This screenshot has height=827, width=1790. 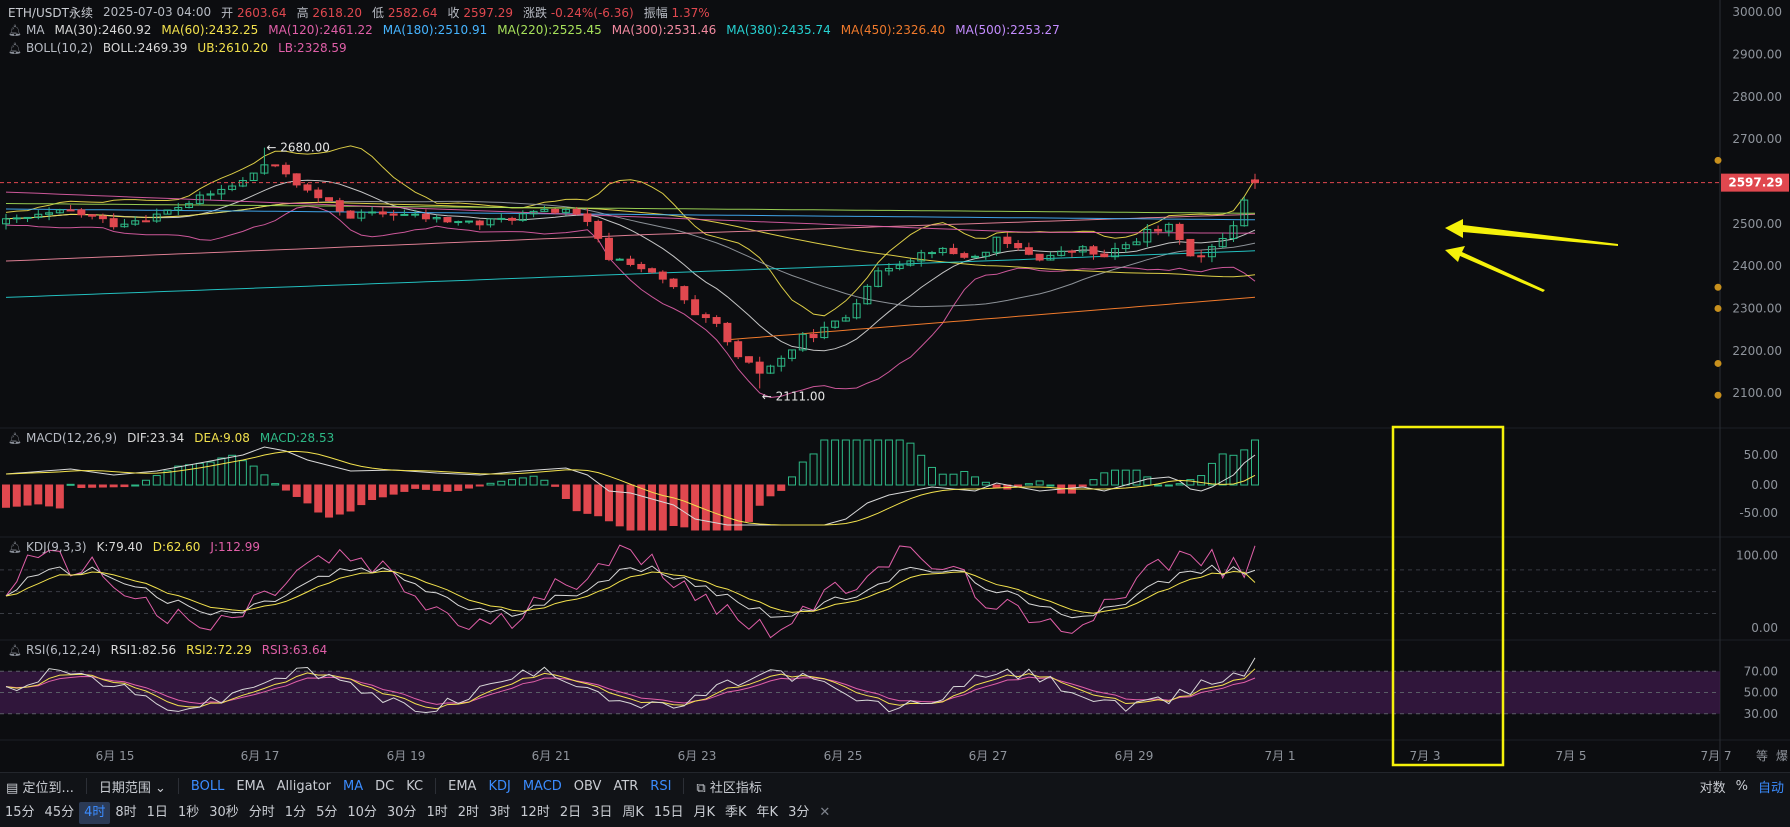 What do you see at coordinates (157, 813) in the screenshot?
I see `timeframe-4: 1日` at bounding box center [157, 813].